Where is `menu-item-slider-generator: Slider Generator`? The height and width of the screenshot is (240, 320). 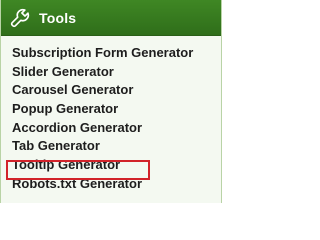 menu-item-slider-generator: Slider Generator is located at coordinates (111, 72).